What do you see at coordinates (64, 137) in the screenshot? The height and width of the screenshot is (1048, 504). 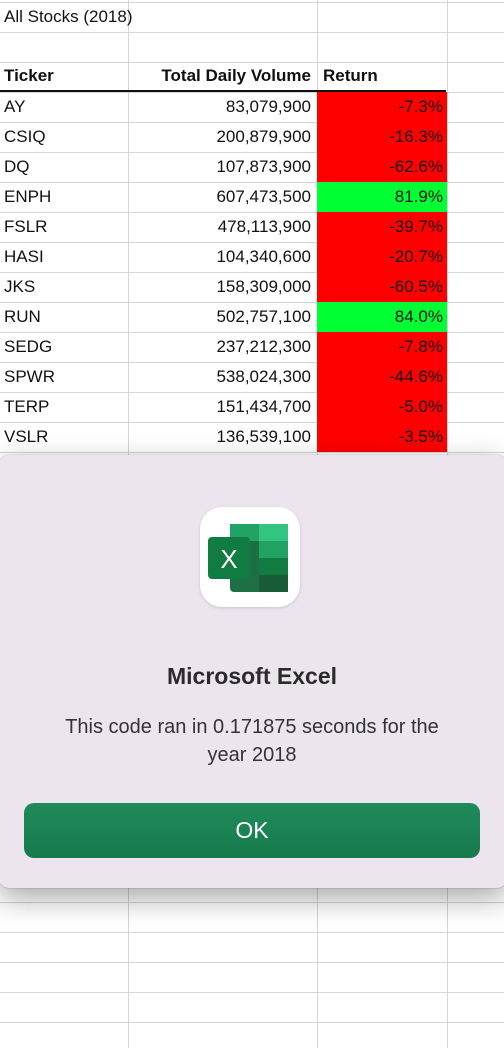 I see `ticker-cell: CSIQ` at bounding box center [64, 137].